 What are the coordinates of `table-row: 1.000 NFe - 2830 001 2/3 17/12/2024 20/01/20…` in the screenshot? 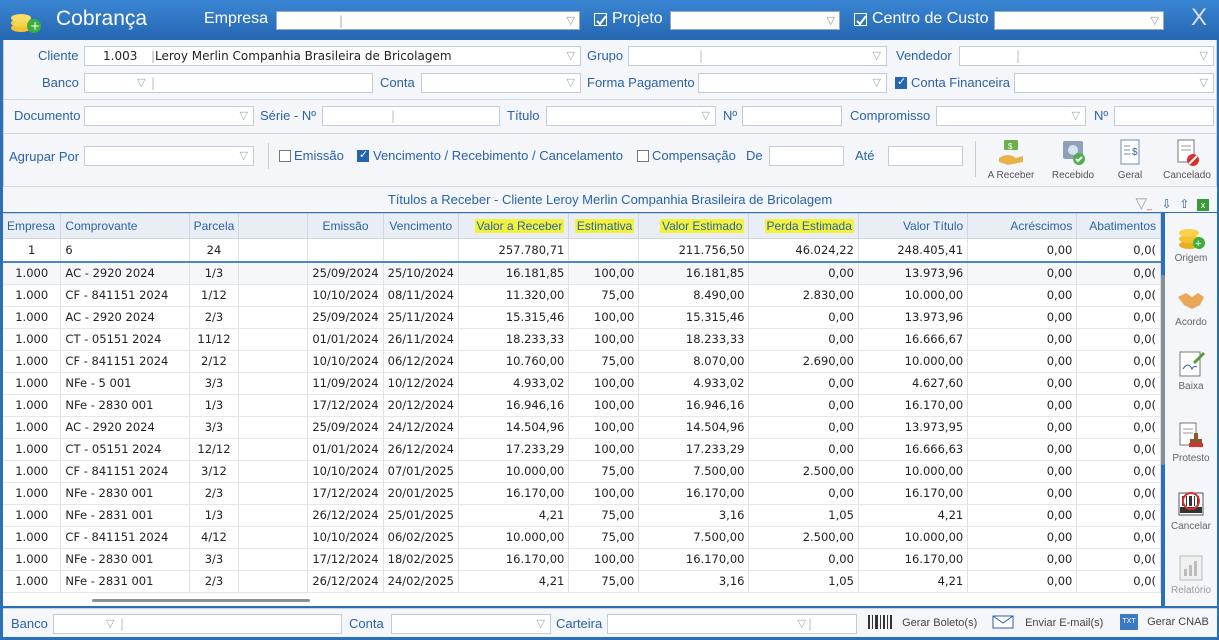 It's located at (582, 493).